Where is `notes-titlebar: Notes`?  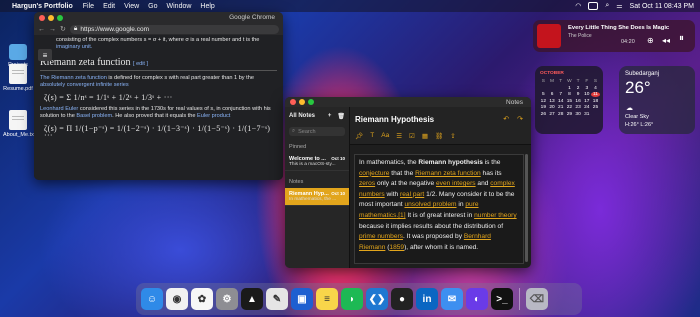
notes-titlebar: Notes is located at coordinates (408, 102).